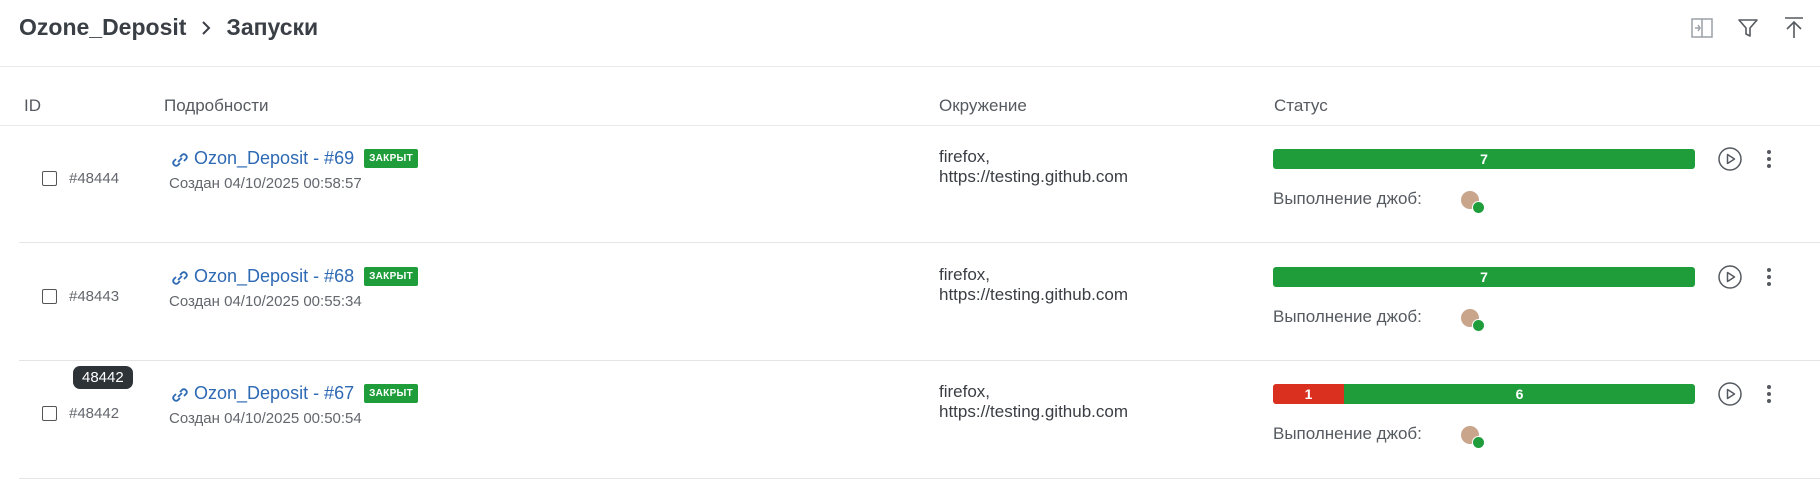 This screenshot has height=479, width=1820. I want to click on breadcrumb: Ozone_Deposit Запуски, so click(168, 27).